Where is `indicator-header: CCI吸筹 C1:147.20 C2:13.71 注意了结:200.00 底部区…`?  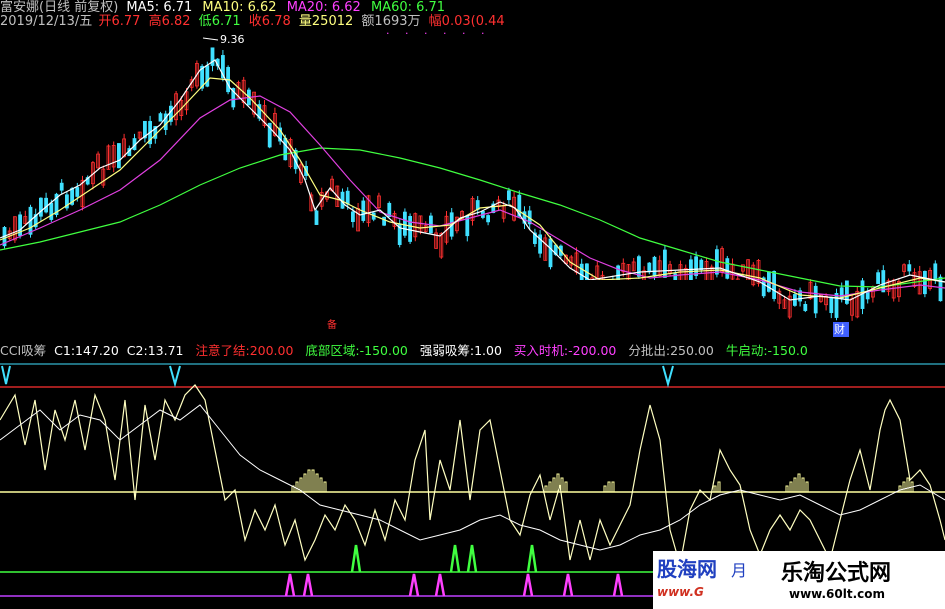 indicator-header: CCI吸筹 C1:147.20 C2:13.71 注意了结:200.00 底部区… is located at coordinates (404, 350).